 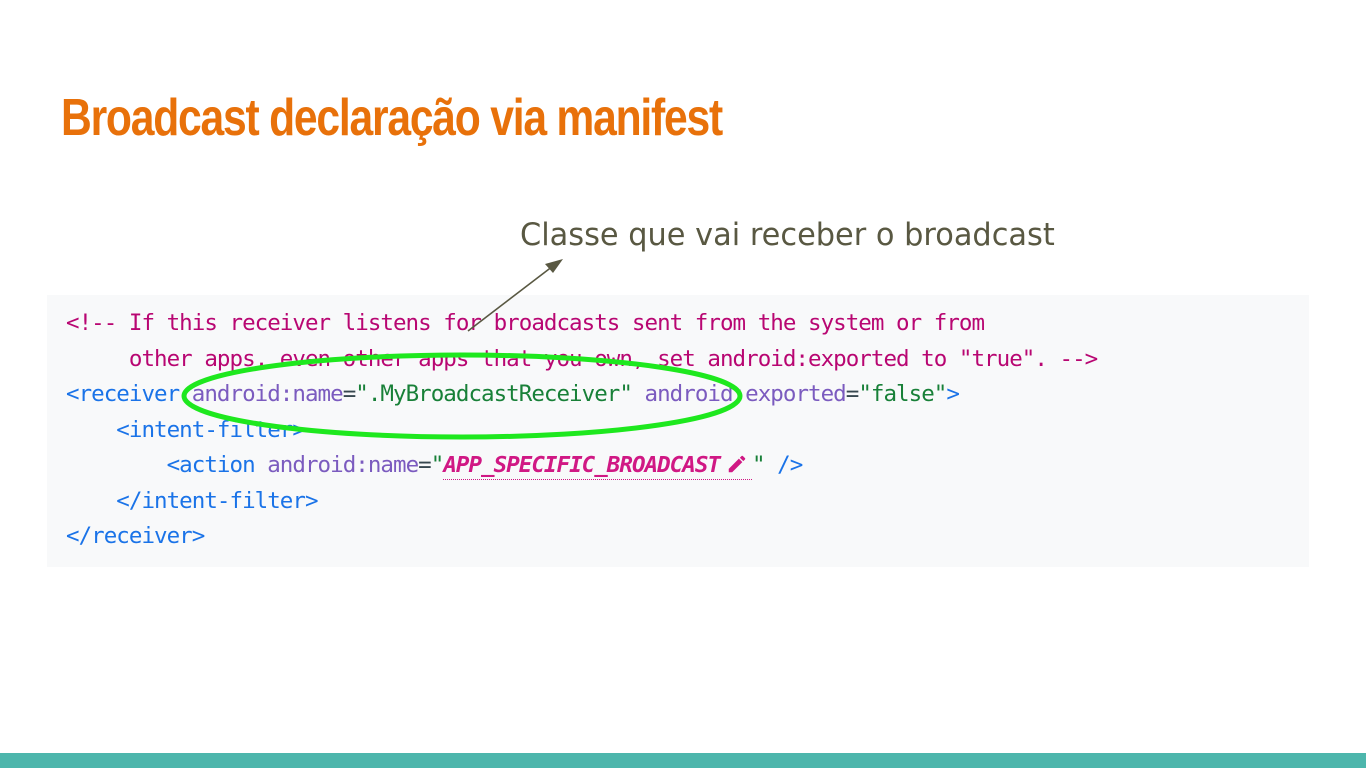 What do you see at coordinates (192, 500) in the screenshot?
I see `intent-filter-close-line: </intent-filter>` at bounding box center [192, 500].